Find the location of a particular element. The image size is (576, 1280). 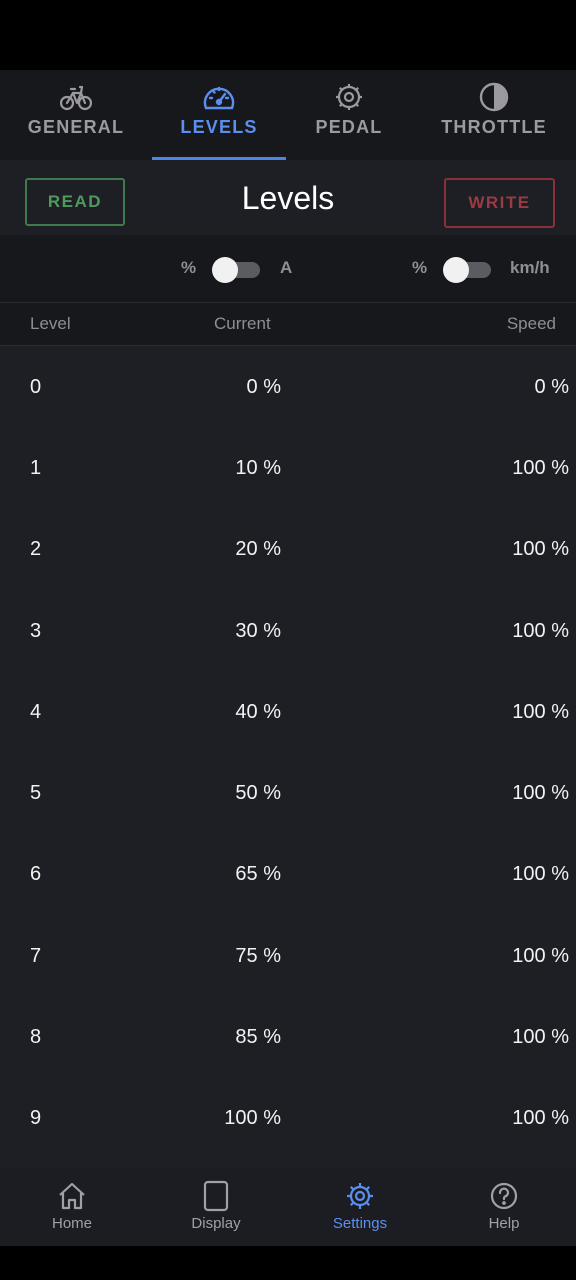

bottom-nav: Home Display Settings Help is located at coordinates (288, 1206).